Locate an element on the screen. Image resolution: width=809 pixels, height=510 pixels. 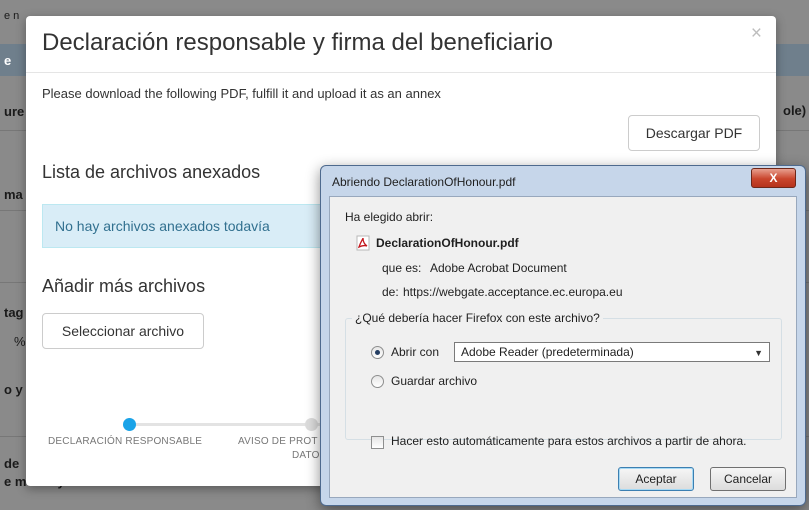
open-with-select: Adobe Reader (predeterminada) ▼ is located at coordinates (612, 352).